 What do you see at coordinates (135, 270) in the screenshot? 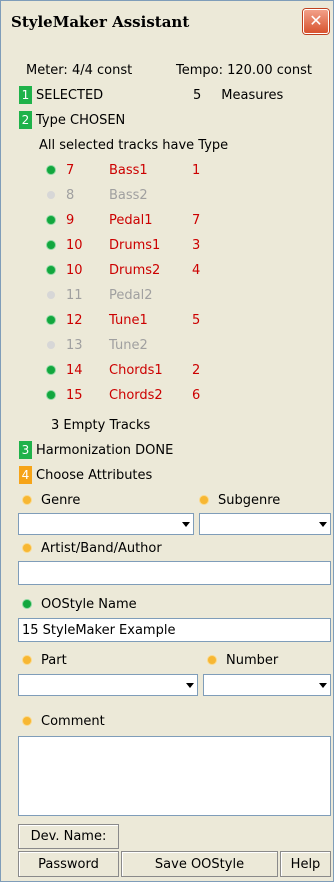
I see `track-name: Drums2` at bounding box center [135, 270].